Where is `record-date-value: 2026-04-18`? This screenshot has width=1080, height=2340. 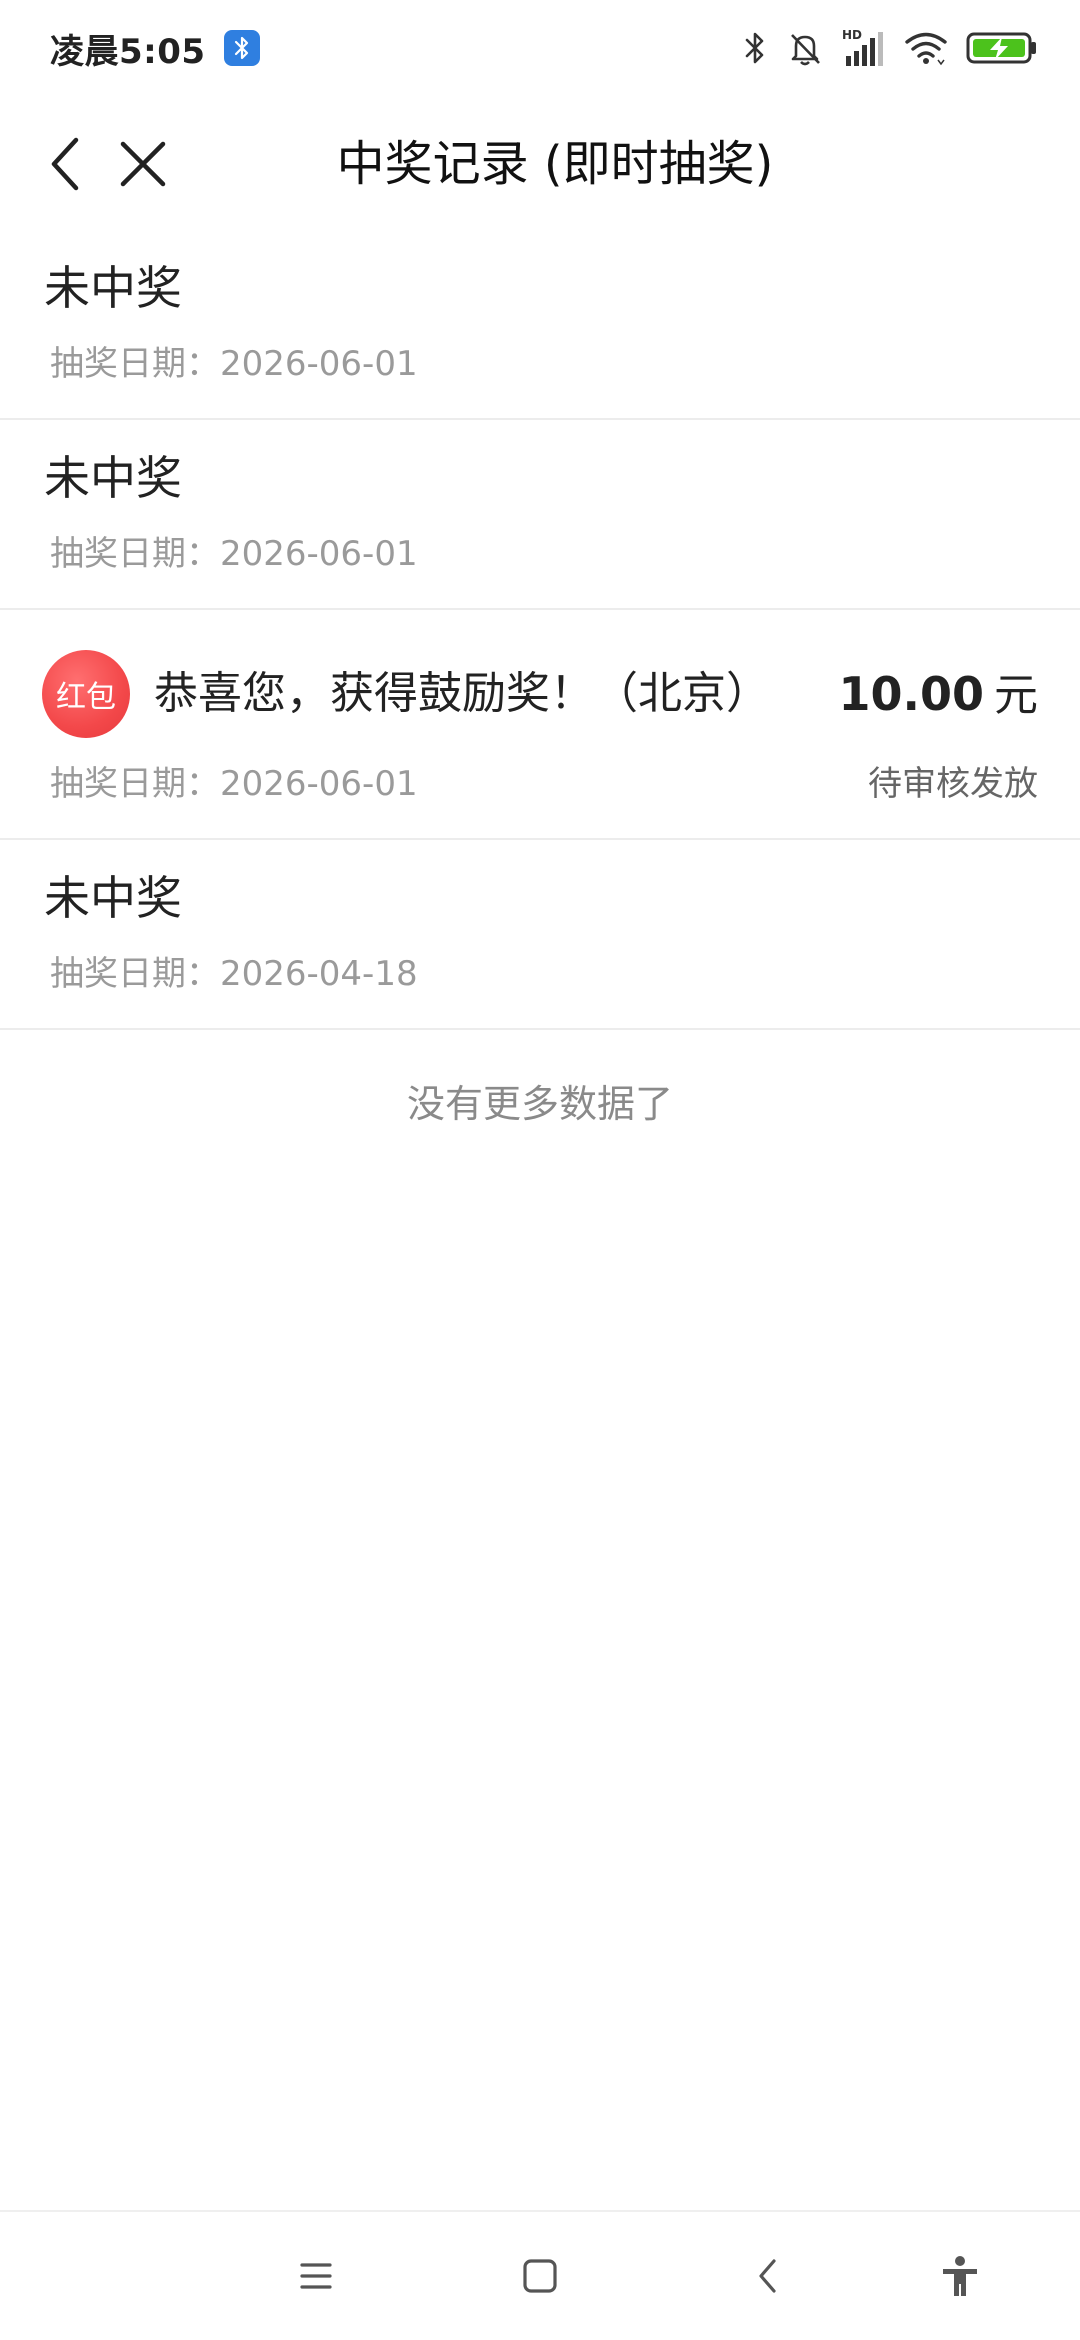
record-date-value: 2026-04-18 is located at coordinates (319, 974).